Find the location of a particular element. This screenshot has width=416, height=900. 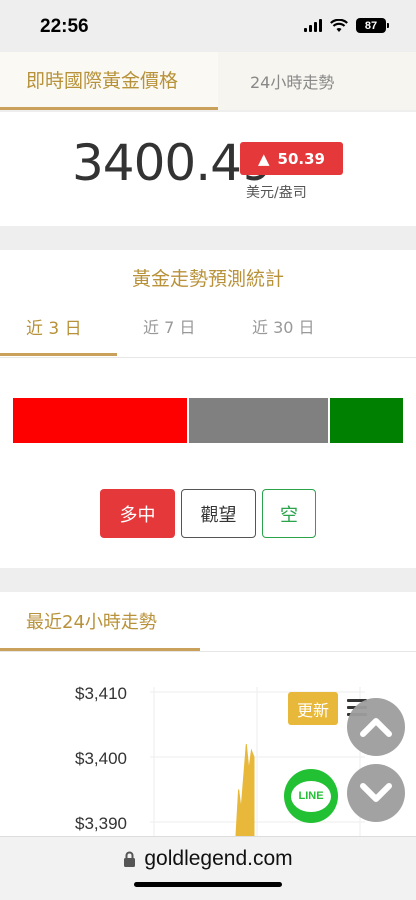

trend-title: 最近24小時走勢 is located at coordinates (91, 622).